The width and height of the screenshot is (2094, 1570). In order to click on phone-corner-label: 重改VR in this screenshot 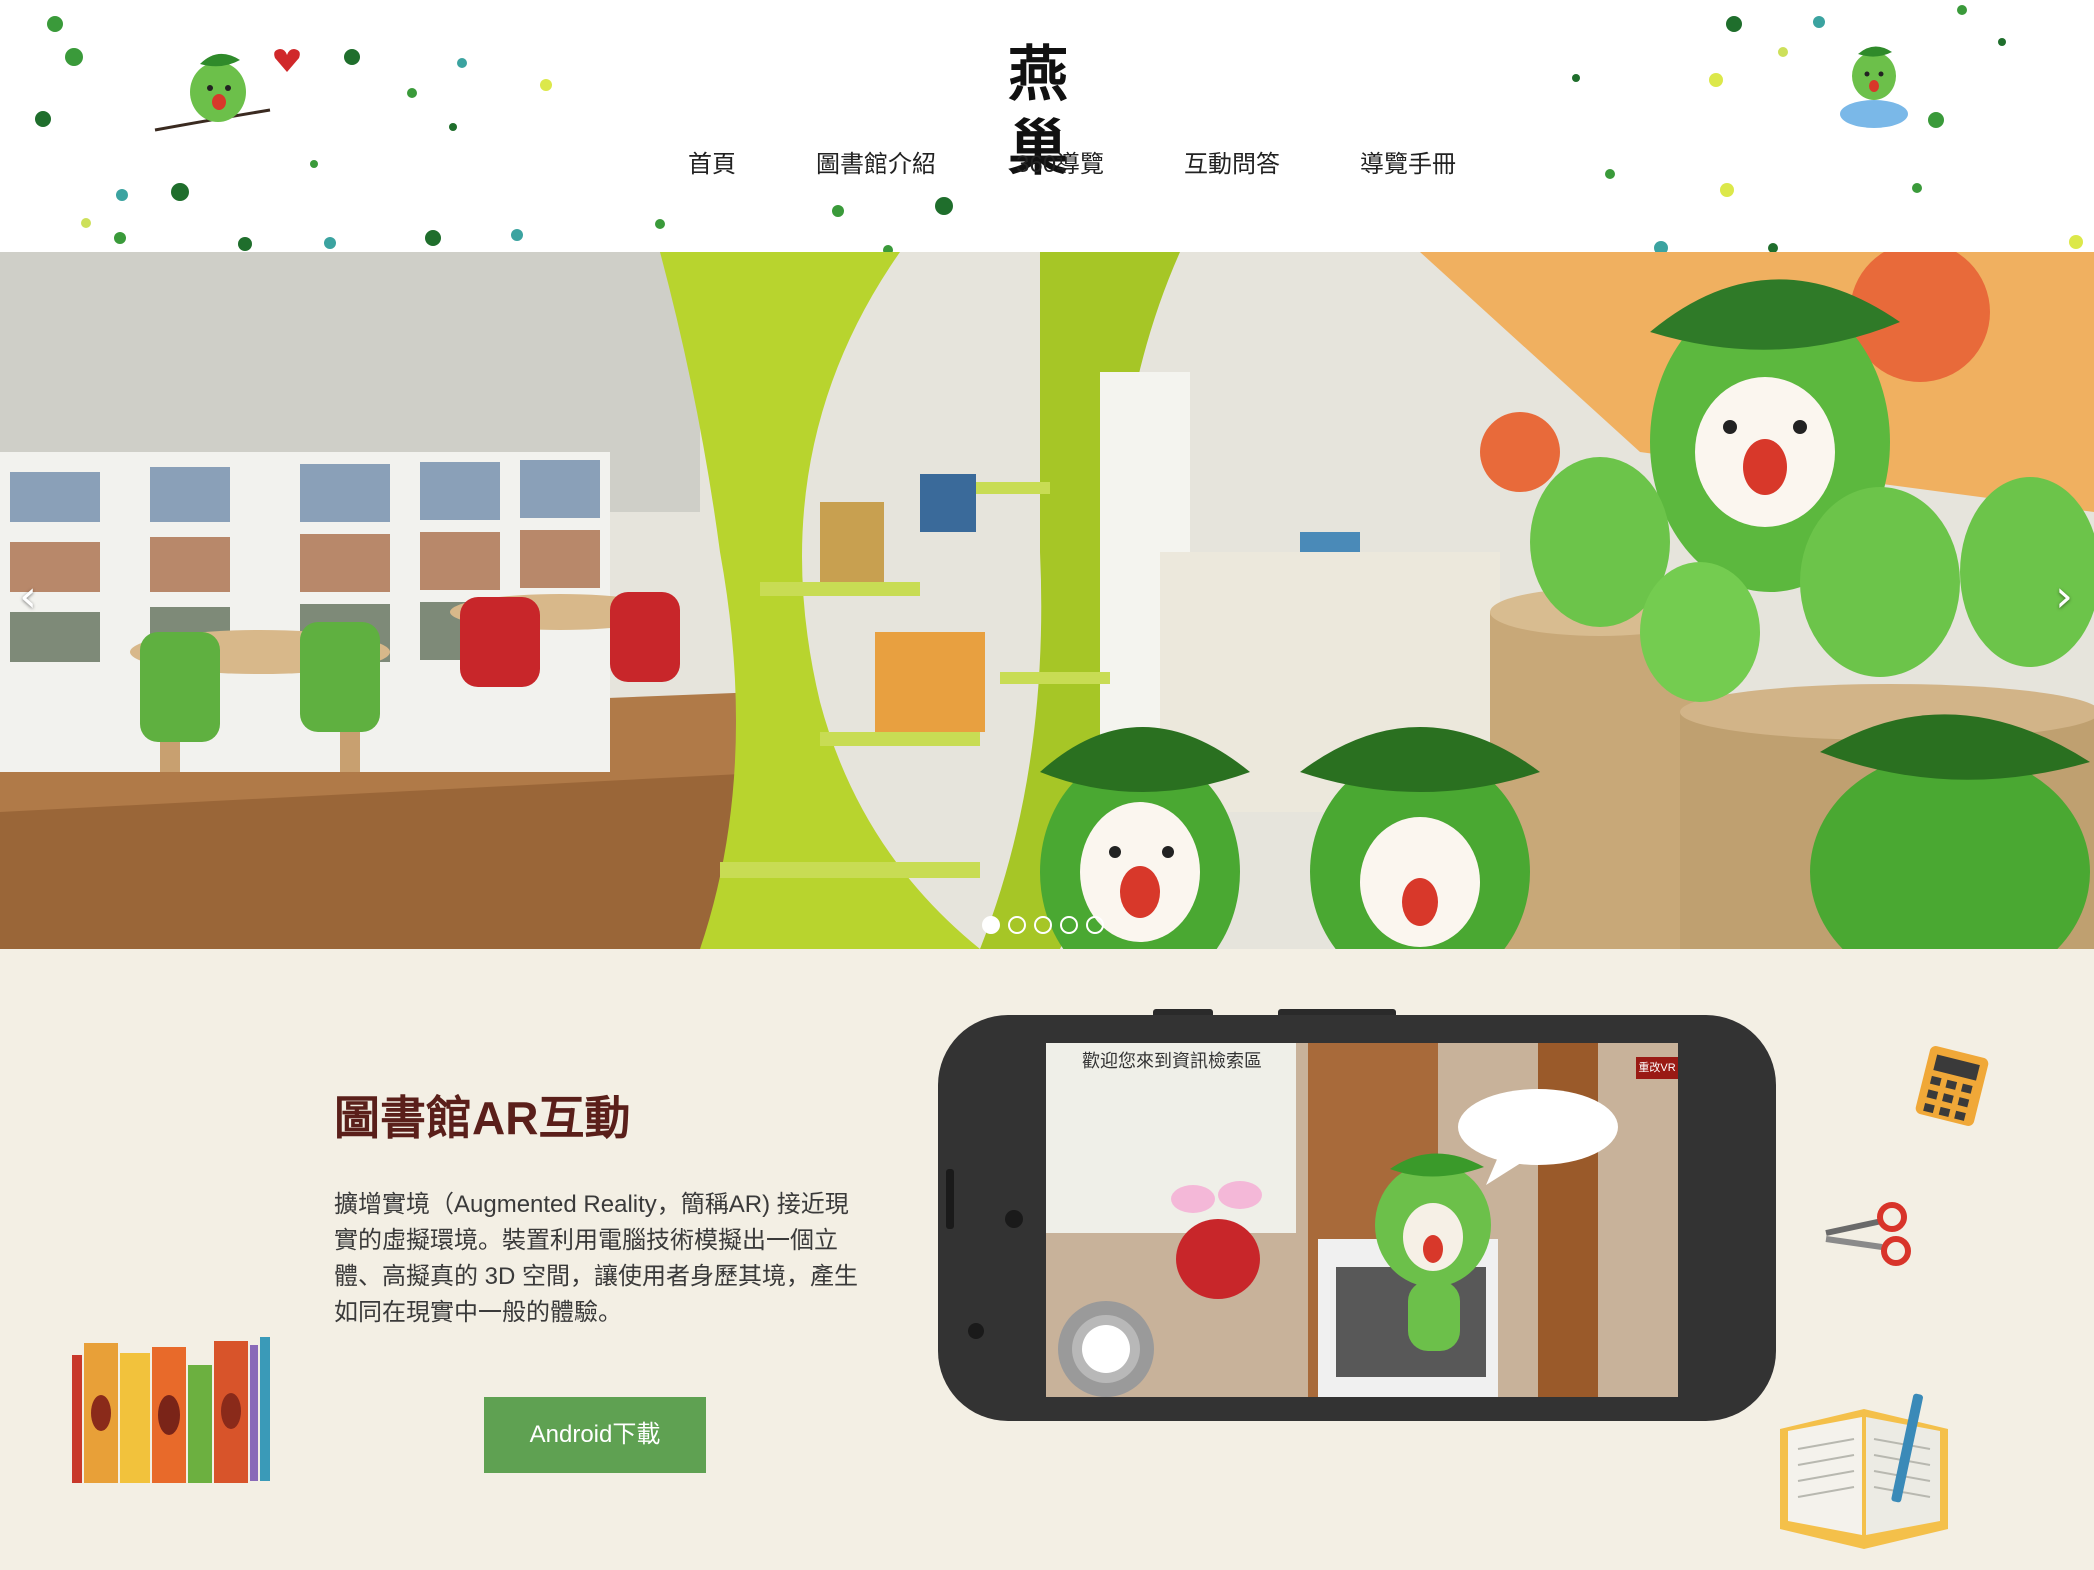, I will do `click(1657, 1068)`.